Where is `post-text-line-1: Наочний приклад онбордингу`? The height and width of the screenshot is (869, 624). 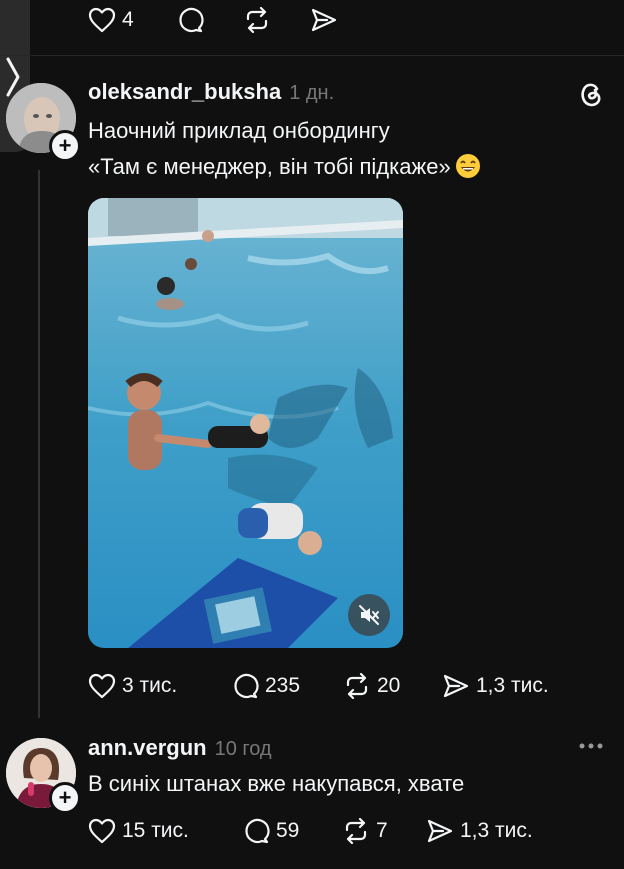 post-text-line-1: Наочний приклад онбордингу is located at coordinates (239, 130).